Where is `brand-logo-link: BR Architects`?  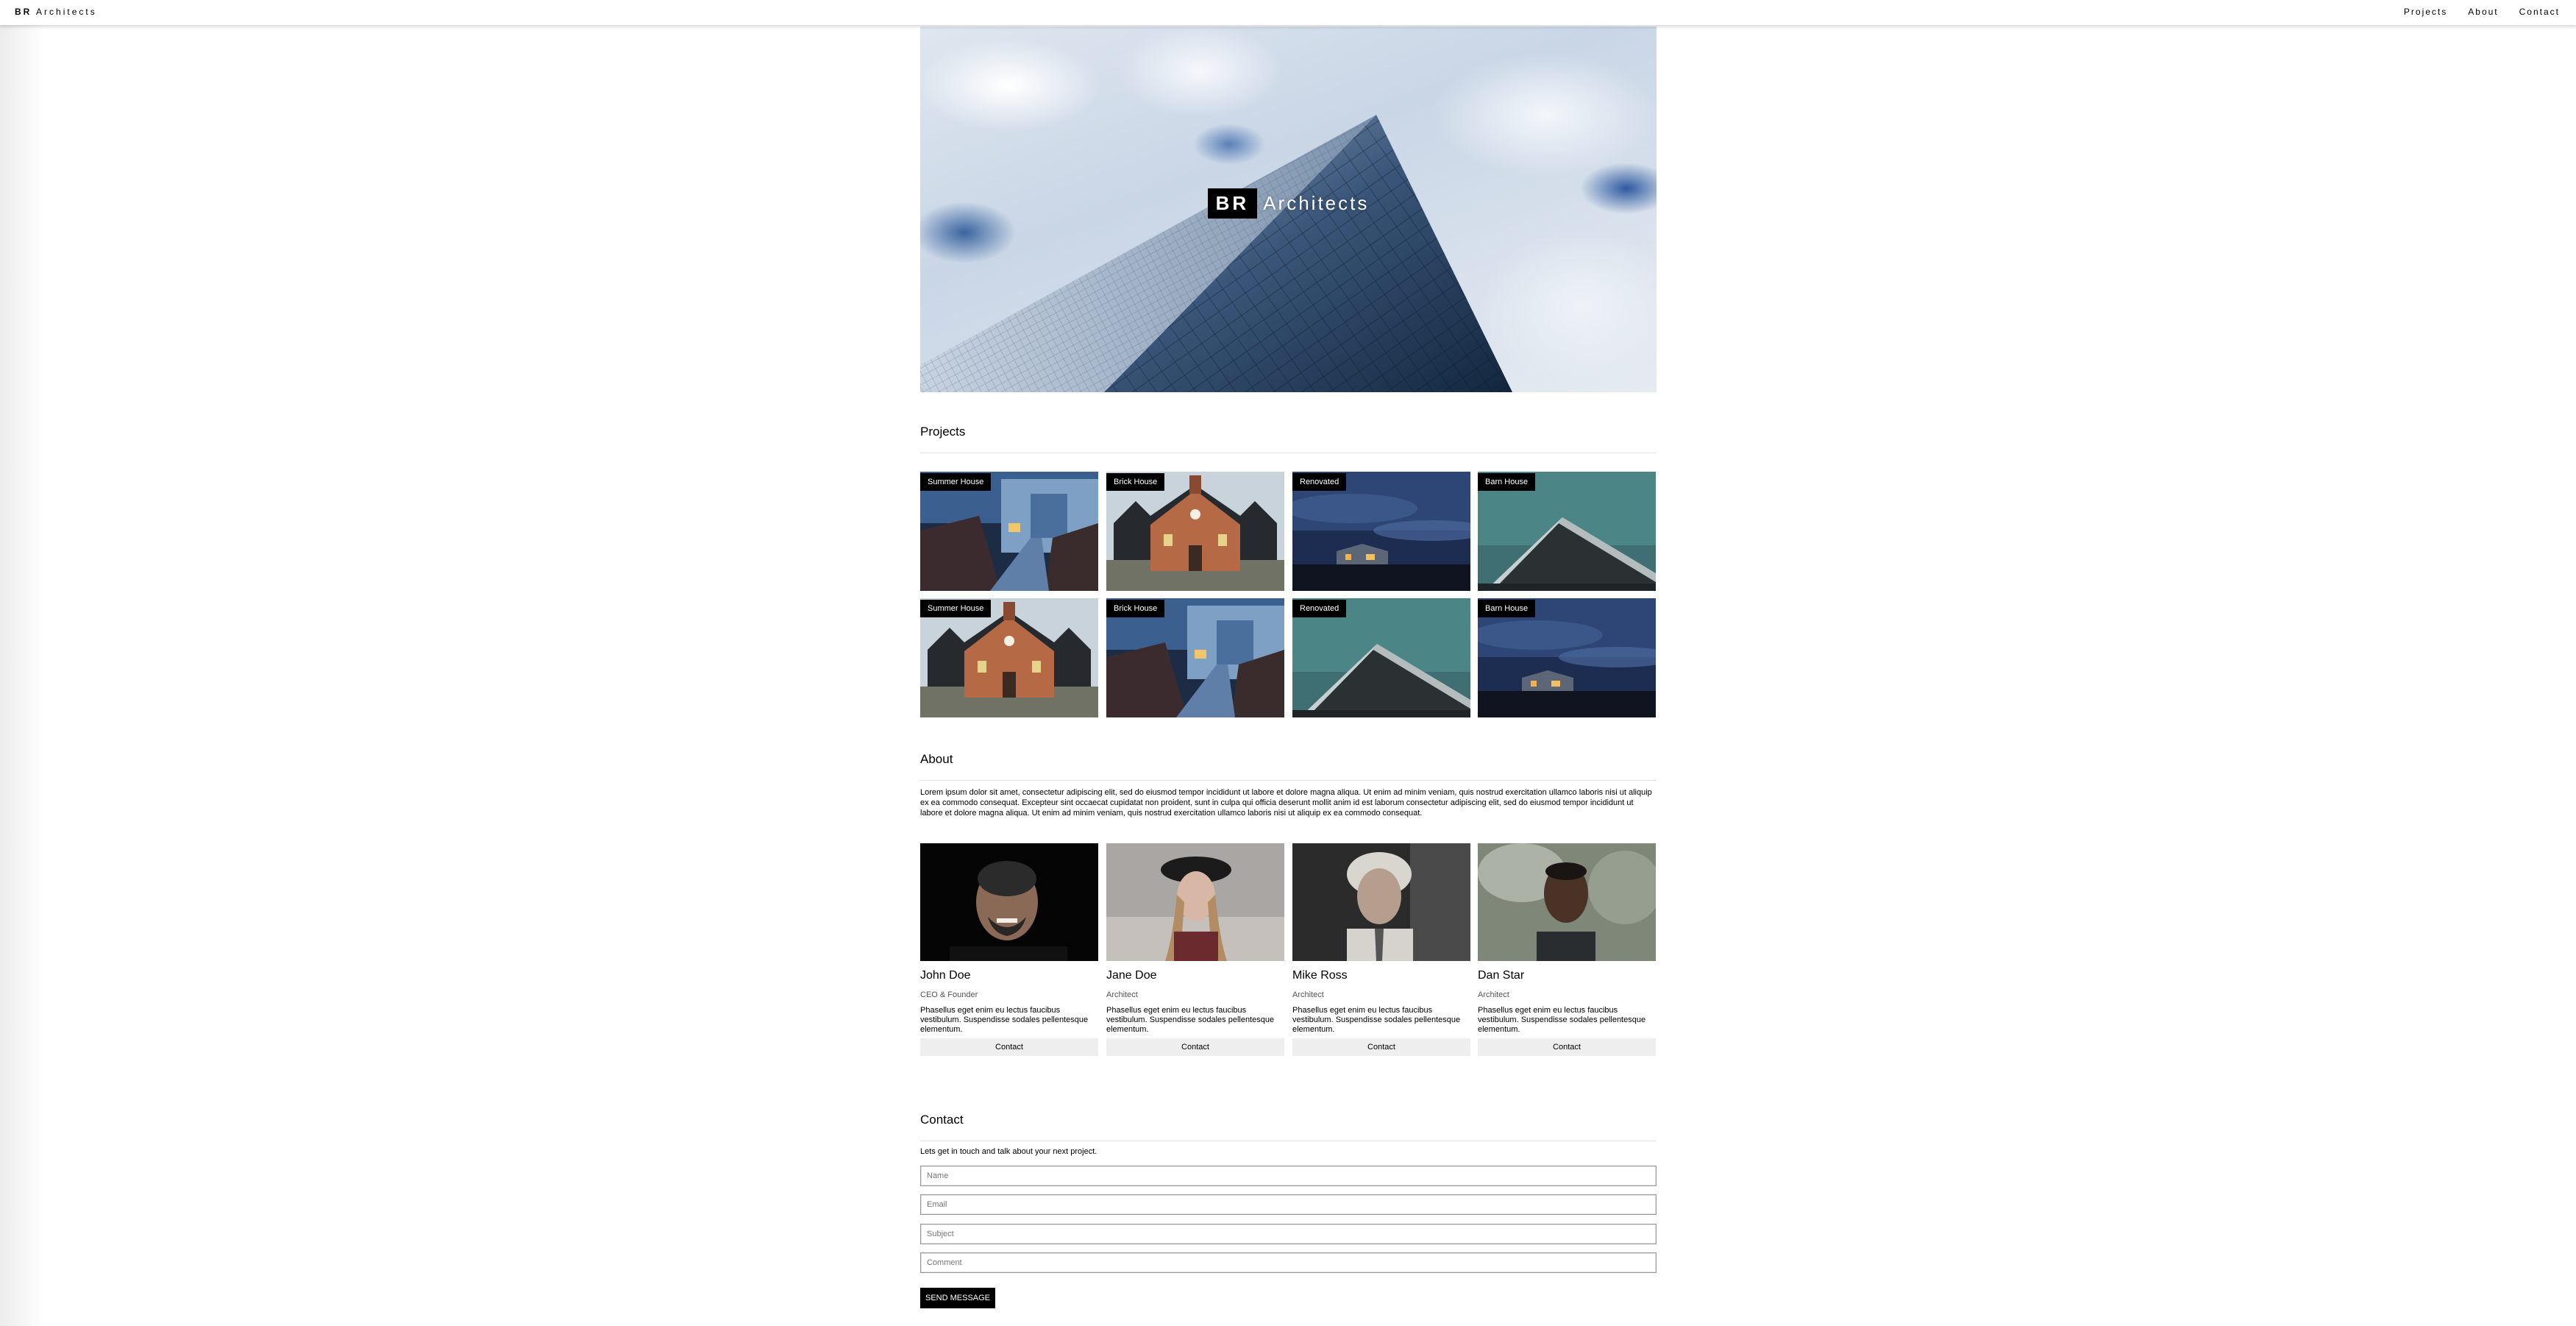 brand-logo-link: BR Architects is located at coordinates (56, 12).